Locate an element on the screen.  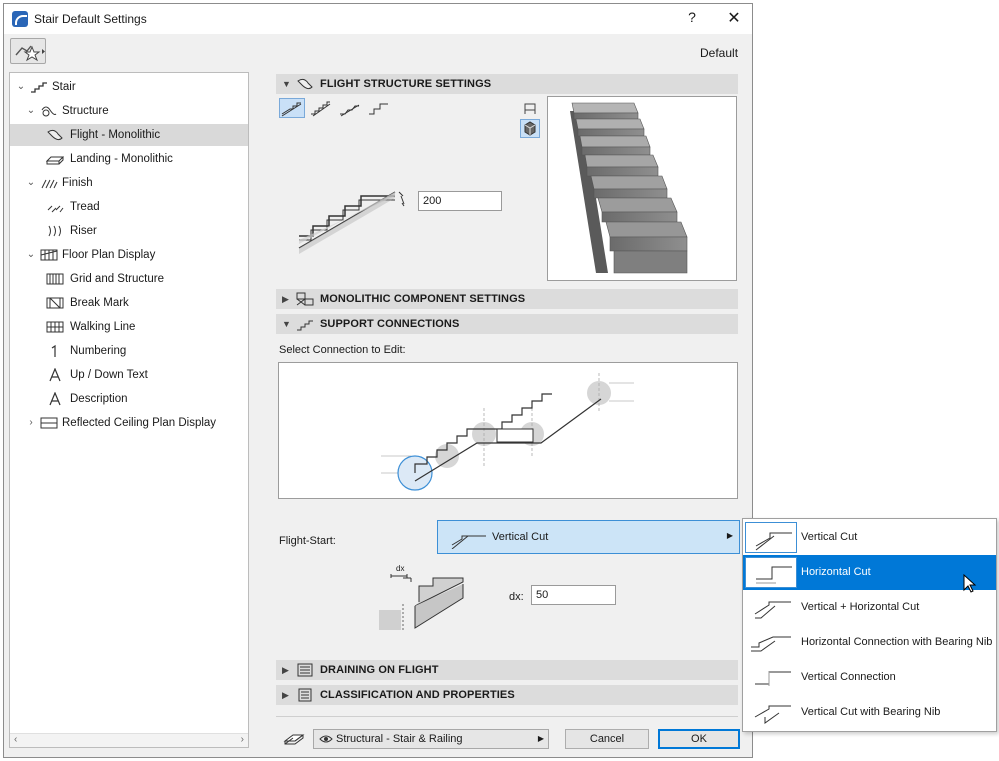
tree-label-up-down-text: Up / Down Text is located at coordinates (109, 375).